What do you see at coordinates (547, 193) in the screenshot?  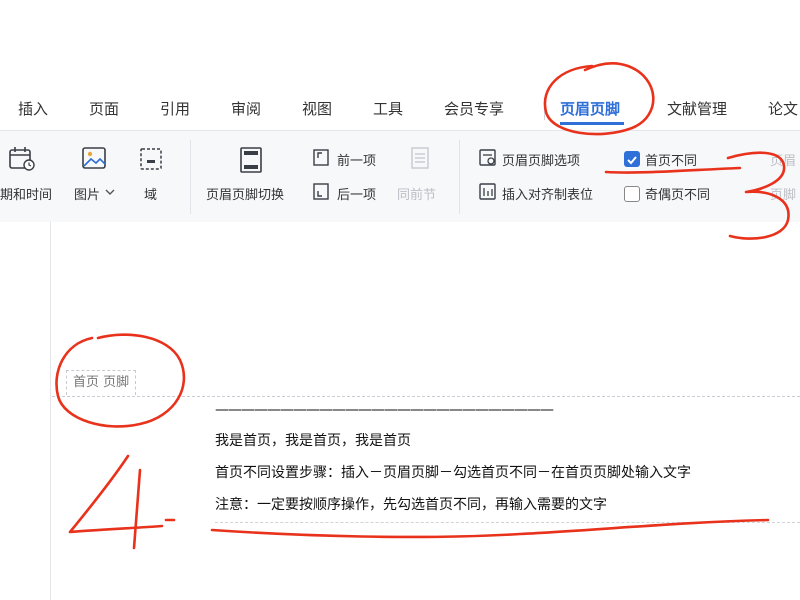 I see `insert-tab-stop-button: 插入对齐制表位` at bounding box center [547, 193].